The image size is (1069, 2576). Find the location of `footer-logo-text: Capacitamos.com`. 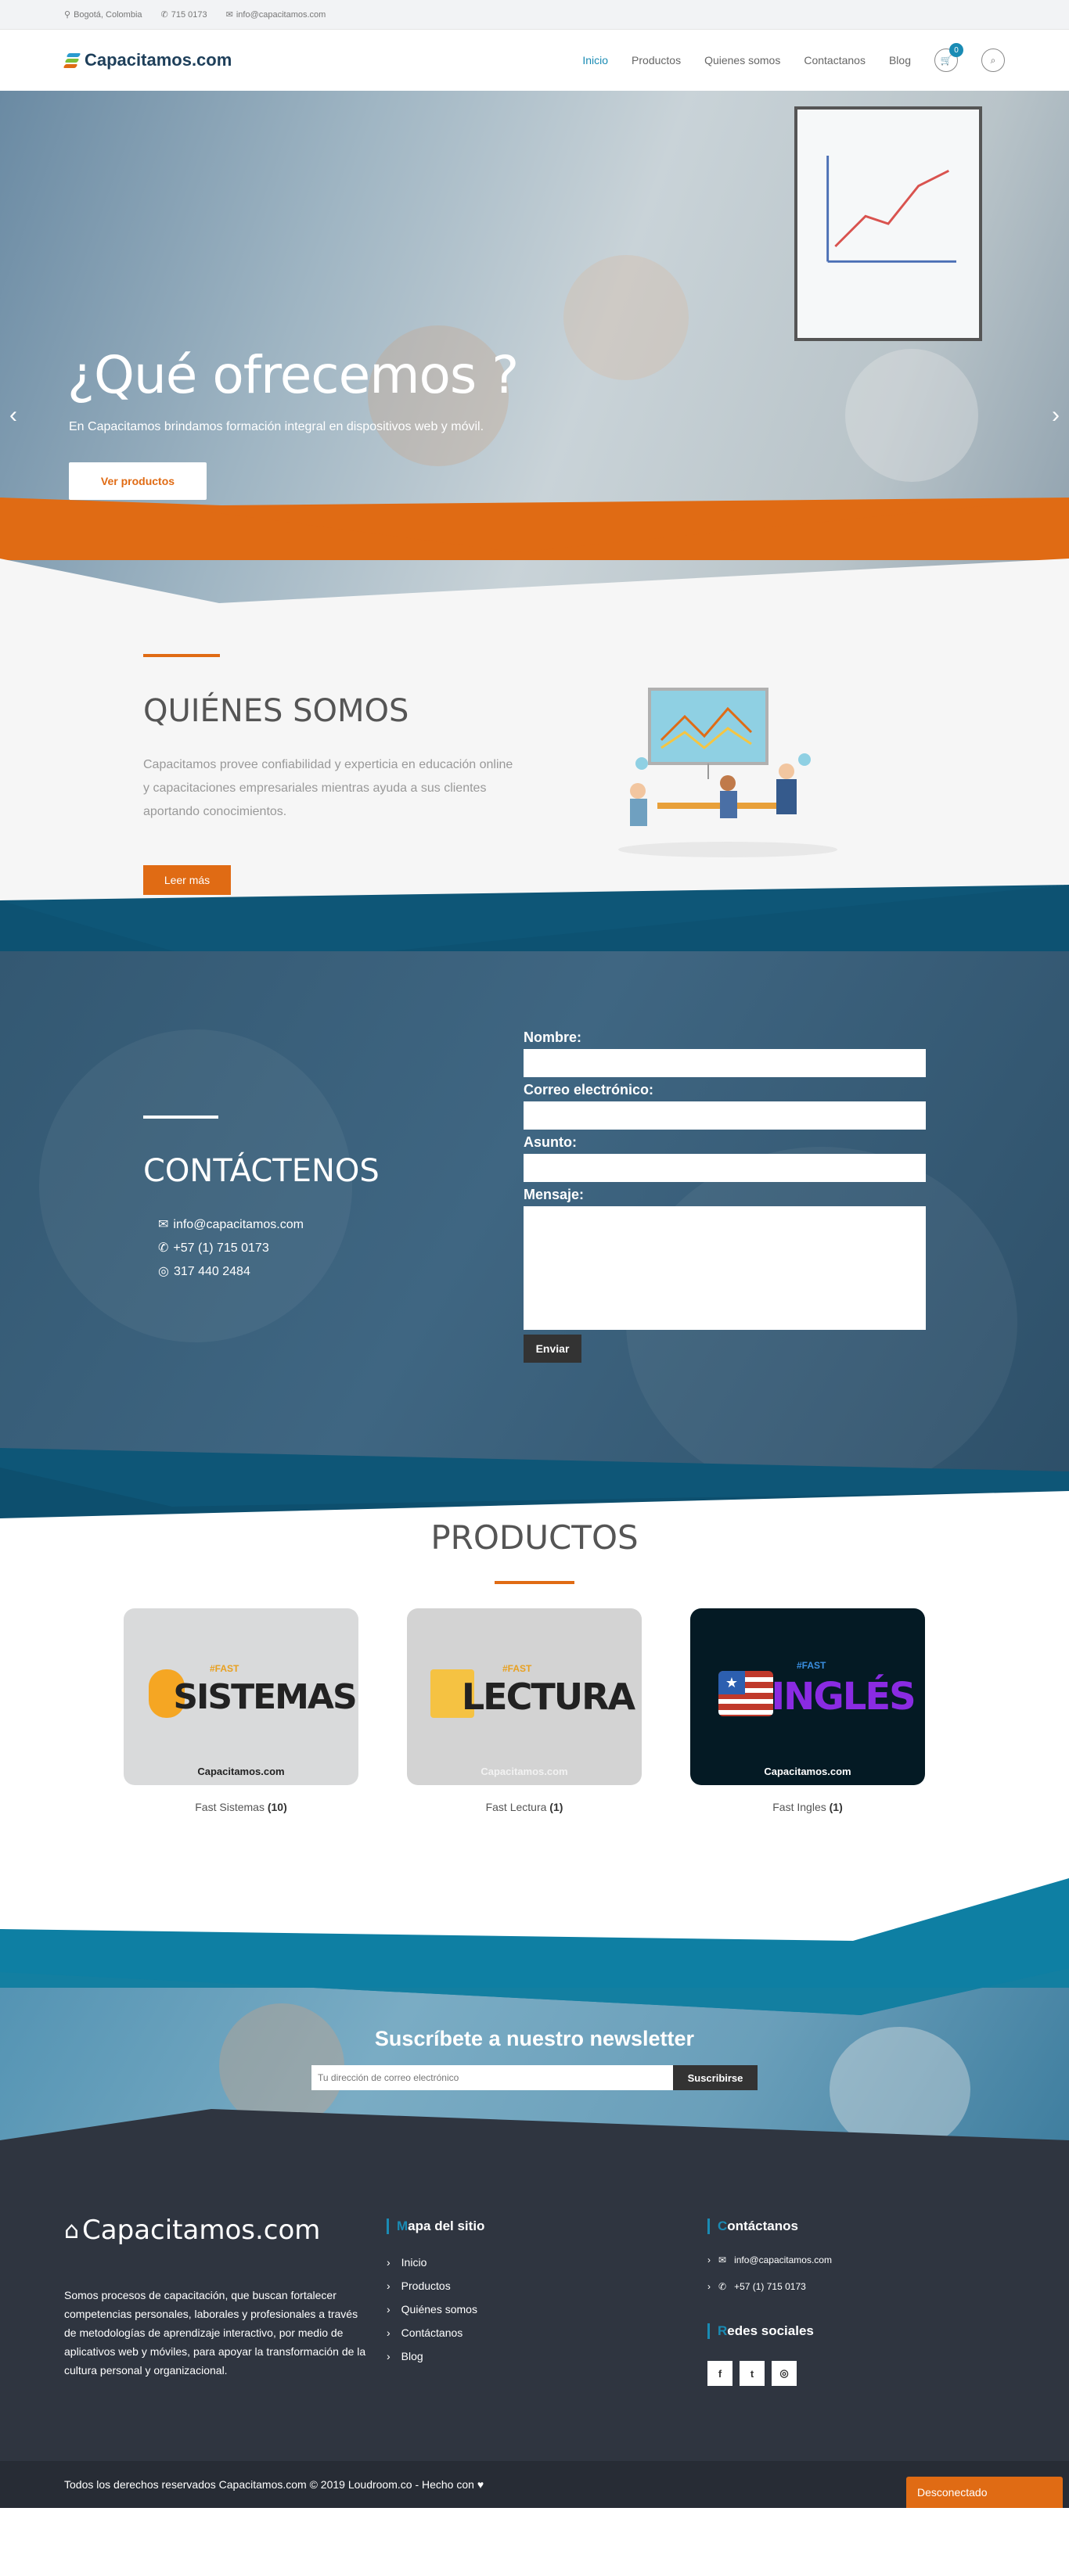

footer-logo-text: Capacitamos.com is located at coordinates (202, 2230).